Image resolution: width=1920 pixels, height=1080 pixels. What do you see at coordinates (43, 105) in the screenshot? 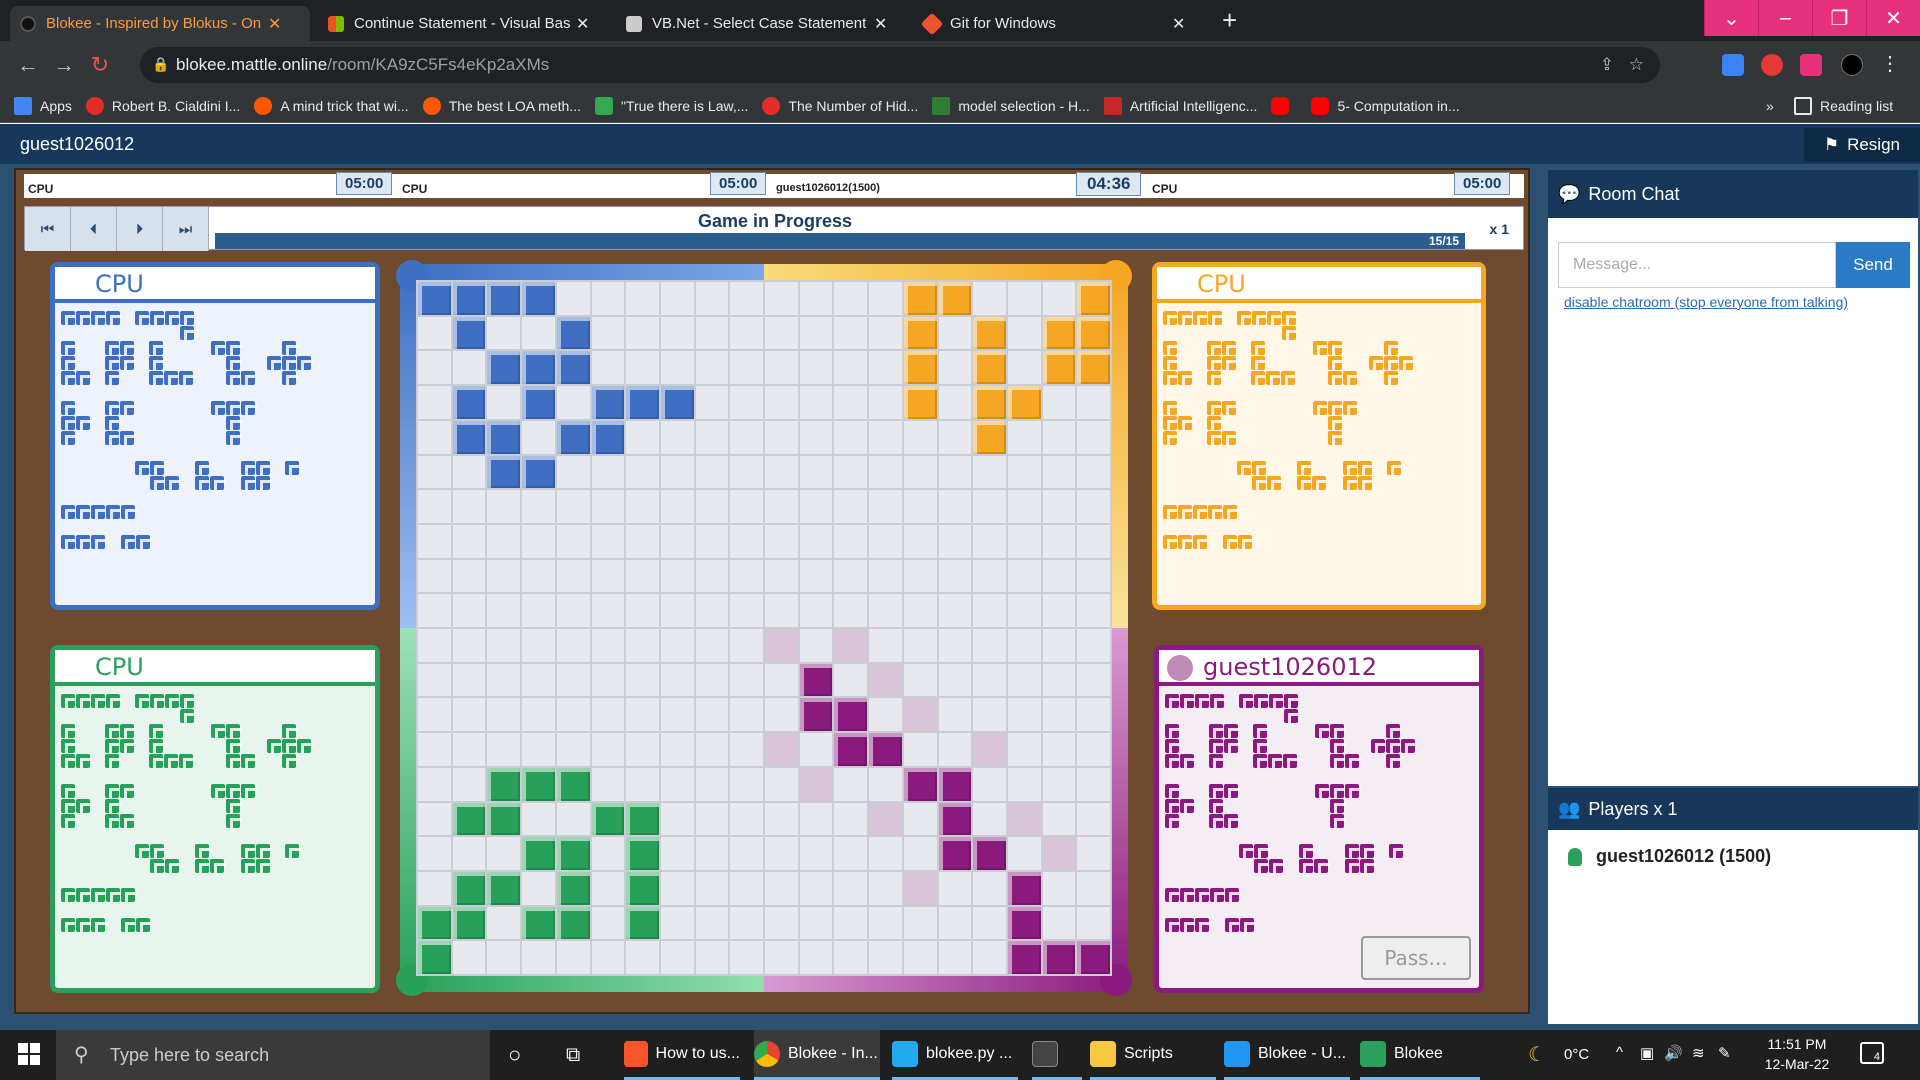
I see `bookmark-apps: Apps` at bounding box center [43, 105].